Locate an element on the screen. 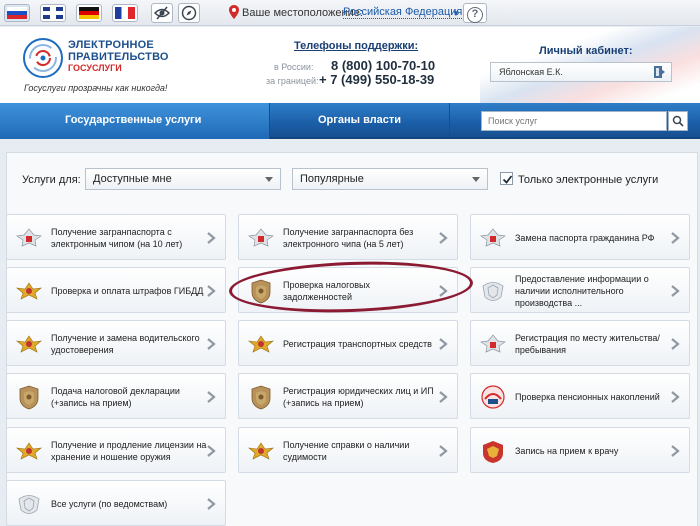 This screenshot has width=700, height=526. service-tile-label: Регистрация транспортных средств is located at coordinates (357, 344).